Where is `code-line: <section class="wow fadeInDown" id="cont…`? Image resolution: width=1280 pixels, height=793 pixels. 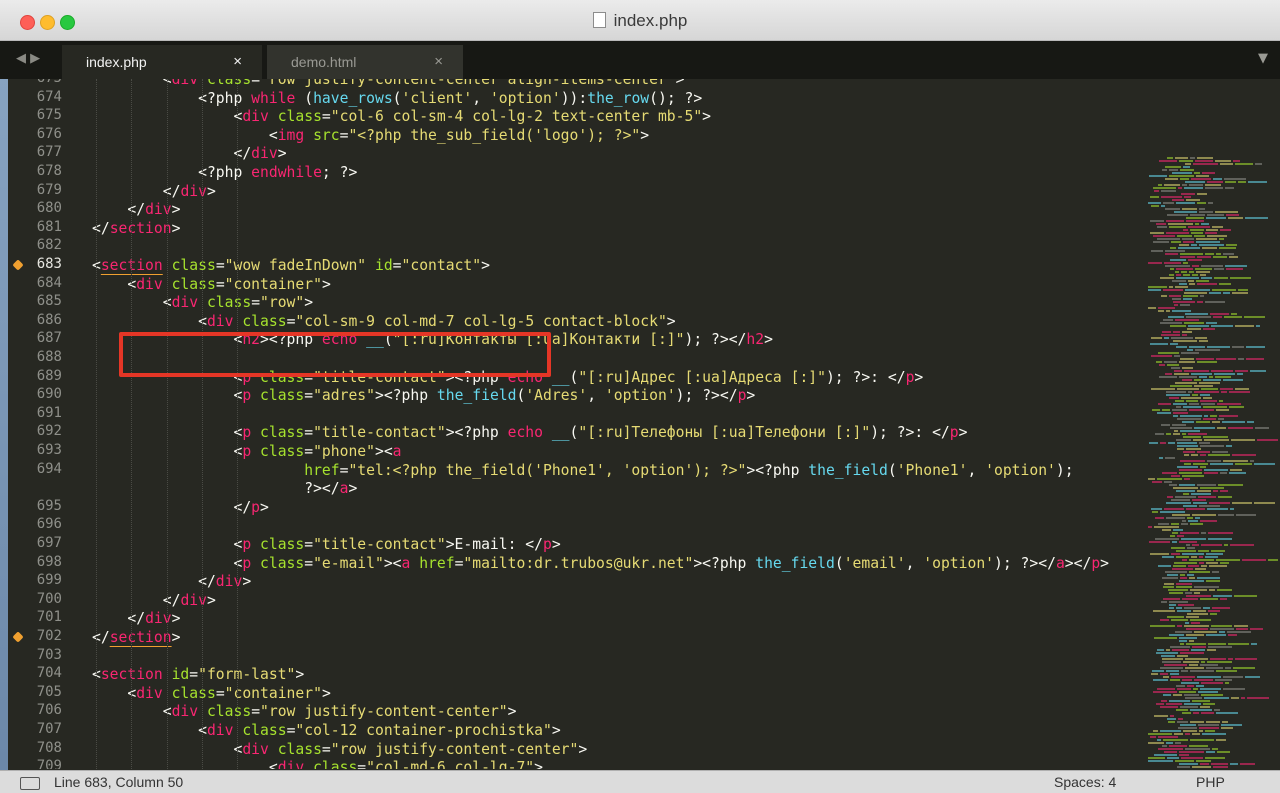 code-line: <section class="wow fadeInDown" id="cont… is located at coordinates (291, 265).